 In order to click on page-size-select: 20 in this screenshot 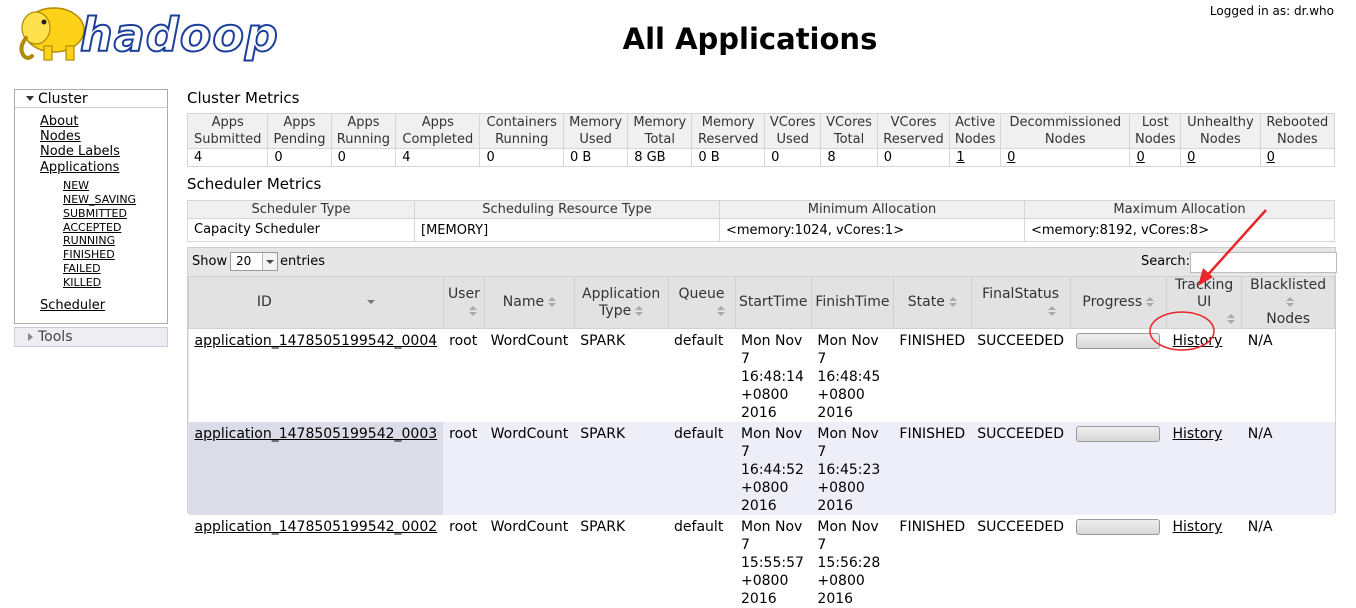, I will do `click(254, 261)`.